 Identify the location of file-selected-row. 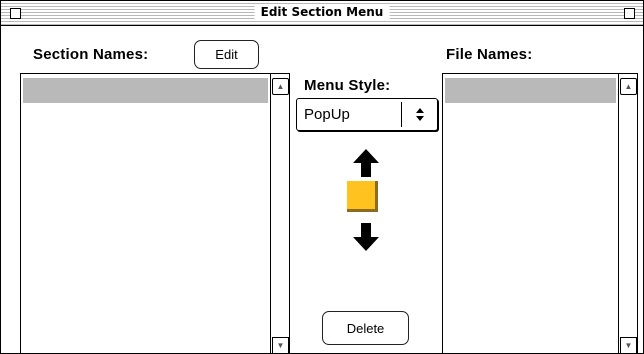
(530, 90).